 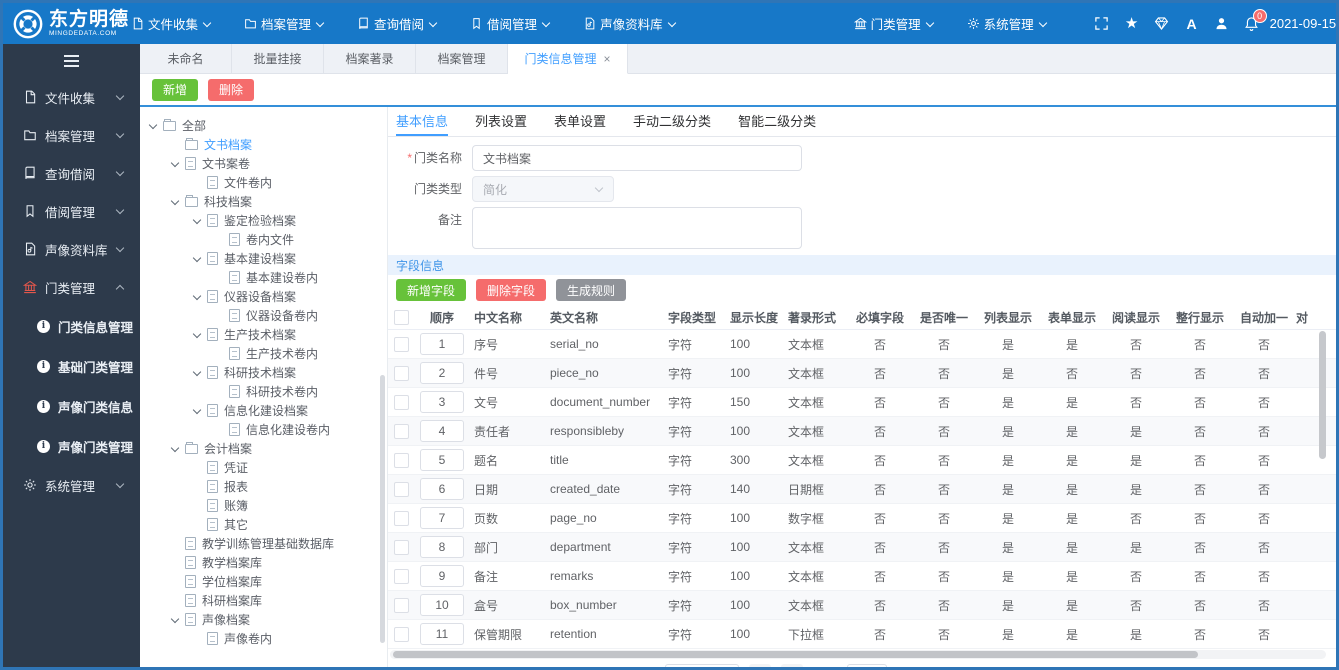 I want to click on sidebar-item-archive-manage: 档案管理, so click(x=71, y=135).